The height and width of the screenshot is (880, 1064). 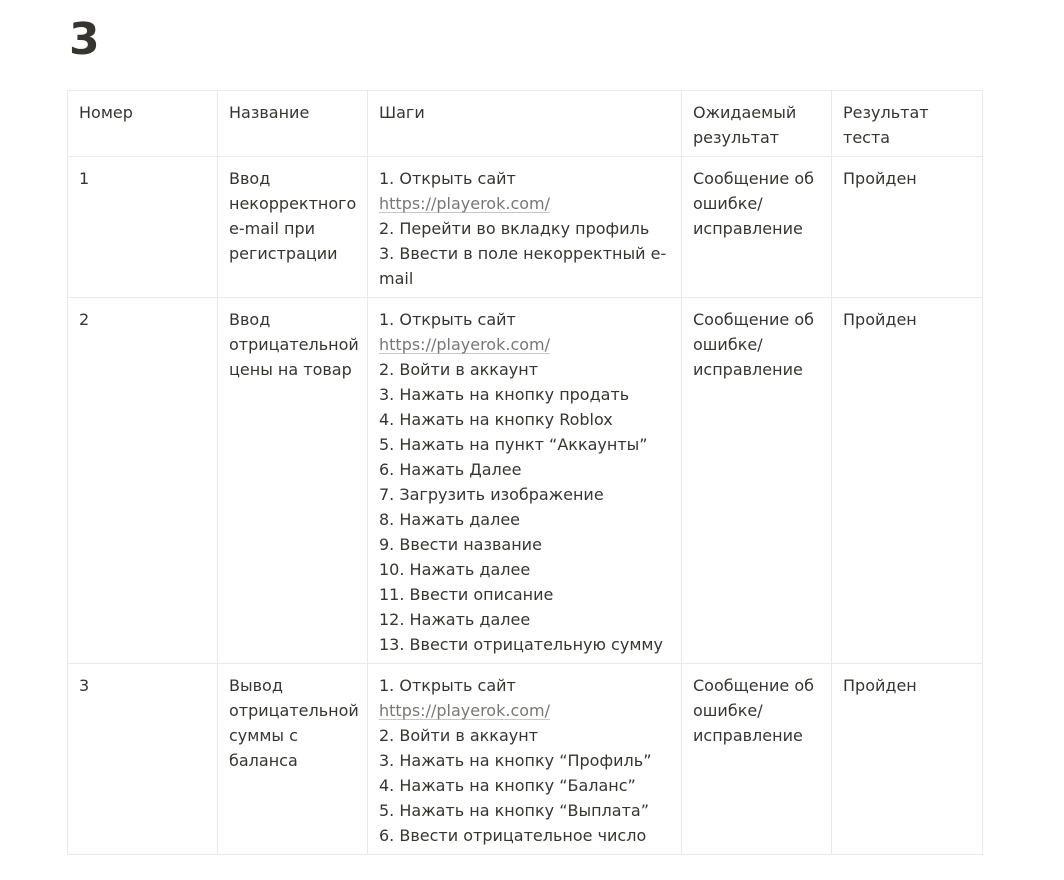 I want to click on step-item: 4. Нажать на кнопку “Баланс”, so click(x=507, y=785).